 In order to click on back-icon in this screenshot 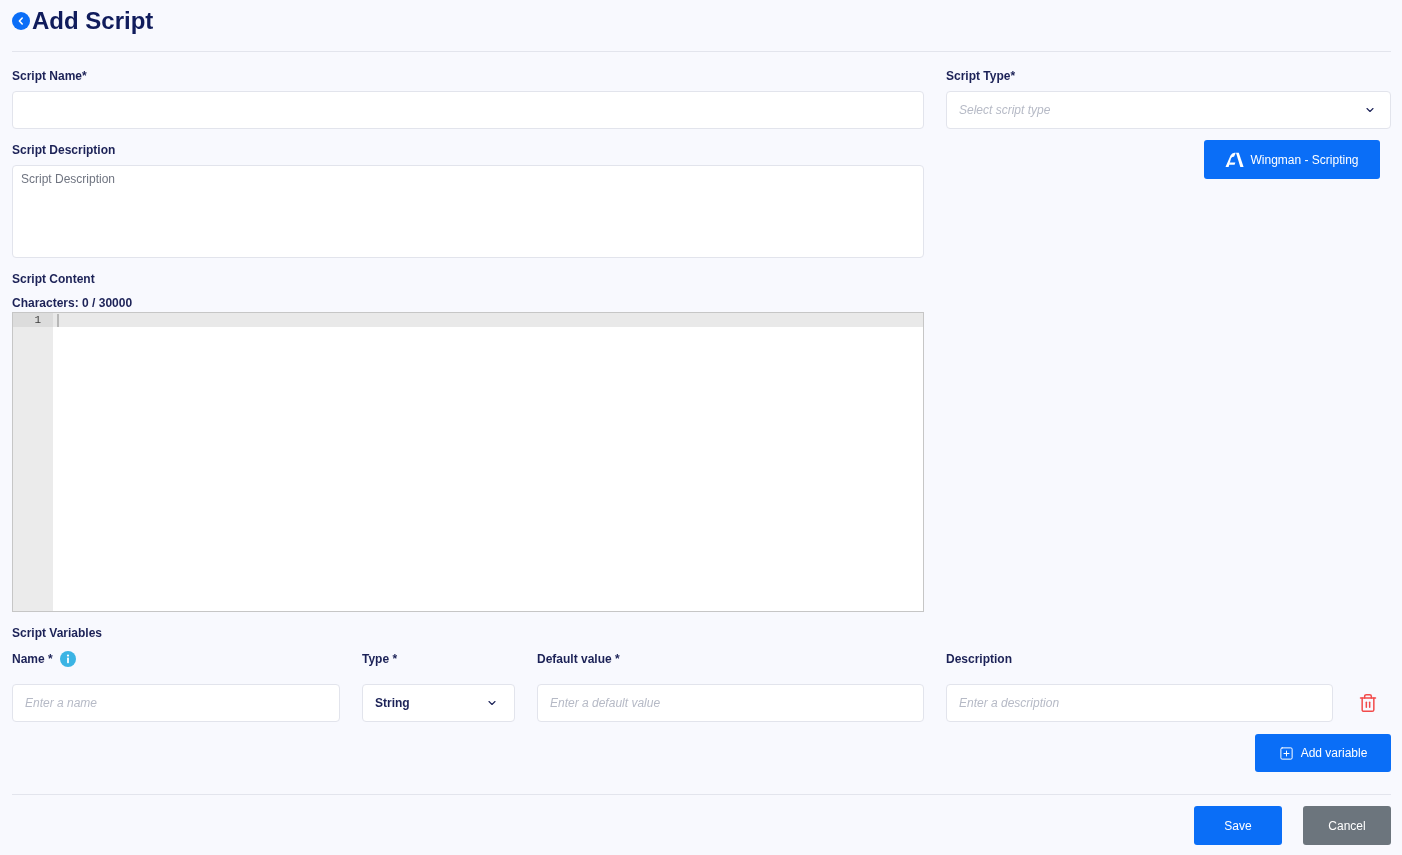, I will do `click(21, 21)`.